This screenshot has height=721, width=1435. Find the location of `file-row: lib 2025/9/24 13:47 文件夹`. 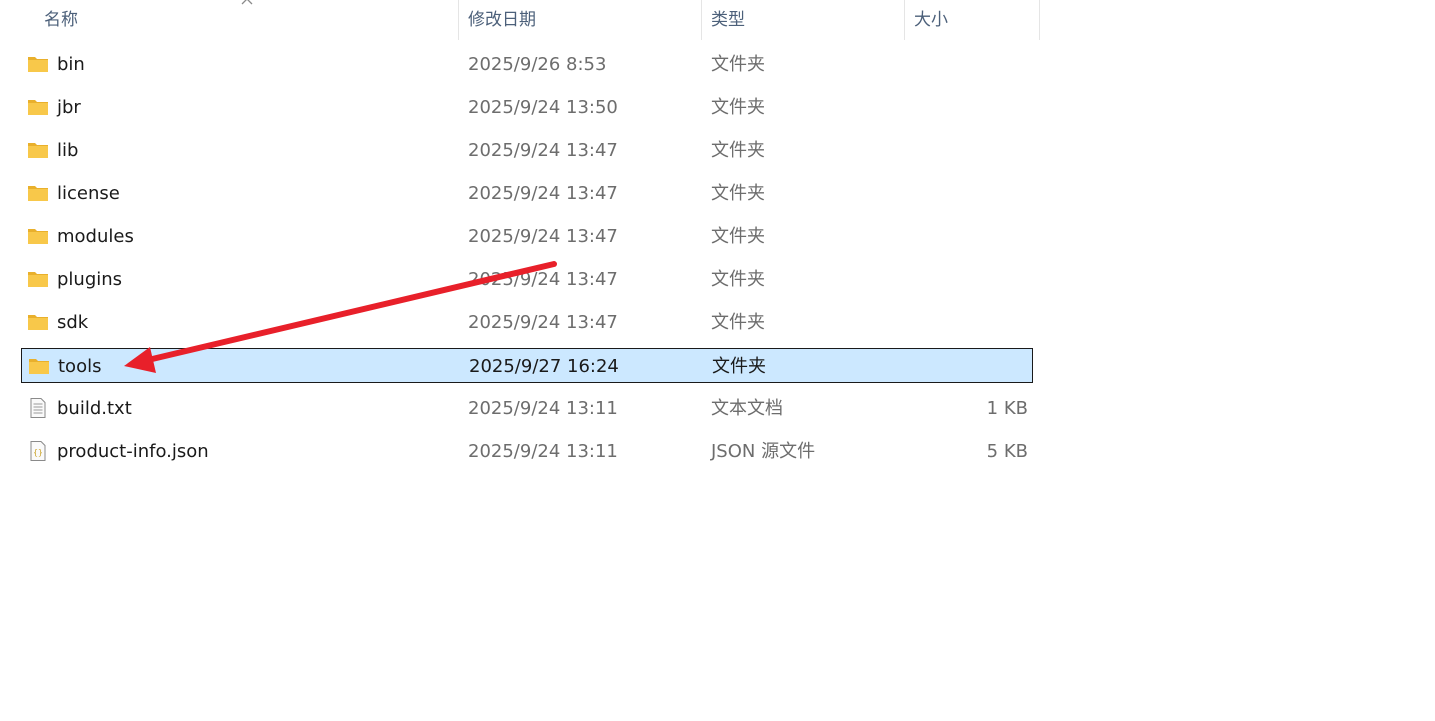

file-row: lib 2025/9/24 13:47 文件夹 is located at coordinates (527, 150).